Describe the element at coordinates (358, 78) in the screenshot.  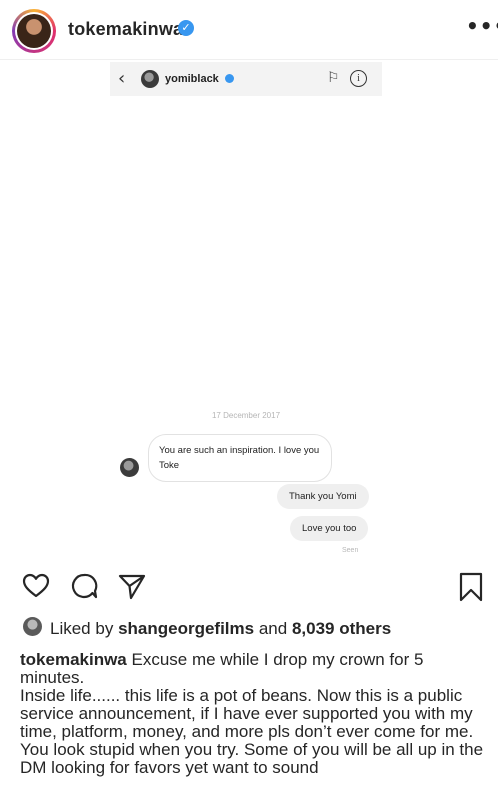
I see `info-icon: i` at that location.